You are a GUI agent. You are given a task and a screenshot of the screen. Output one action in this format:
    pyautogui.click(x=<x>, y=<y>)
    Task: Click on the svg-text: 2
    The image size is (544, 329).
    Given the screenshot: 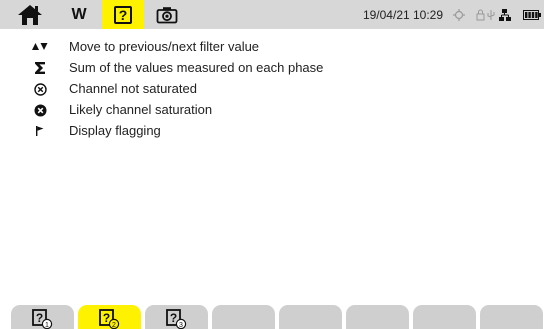 What is the action you would take?
    pyautogui.click(x=114, y=325)
    